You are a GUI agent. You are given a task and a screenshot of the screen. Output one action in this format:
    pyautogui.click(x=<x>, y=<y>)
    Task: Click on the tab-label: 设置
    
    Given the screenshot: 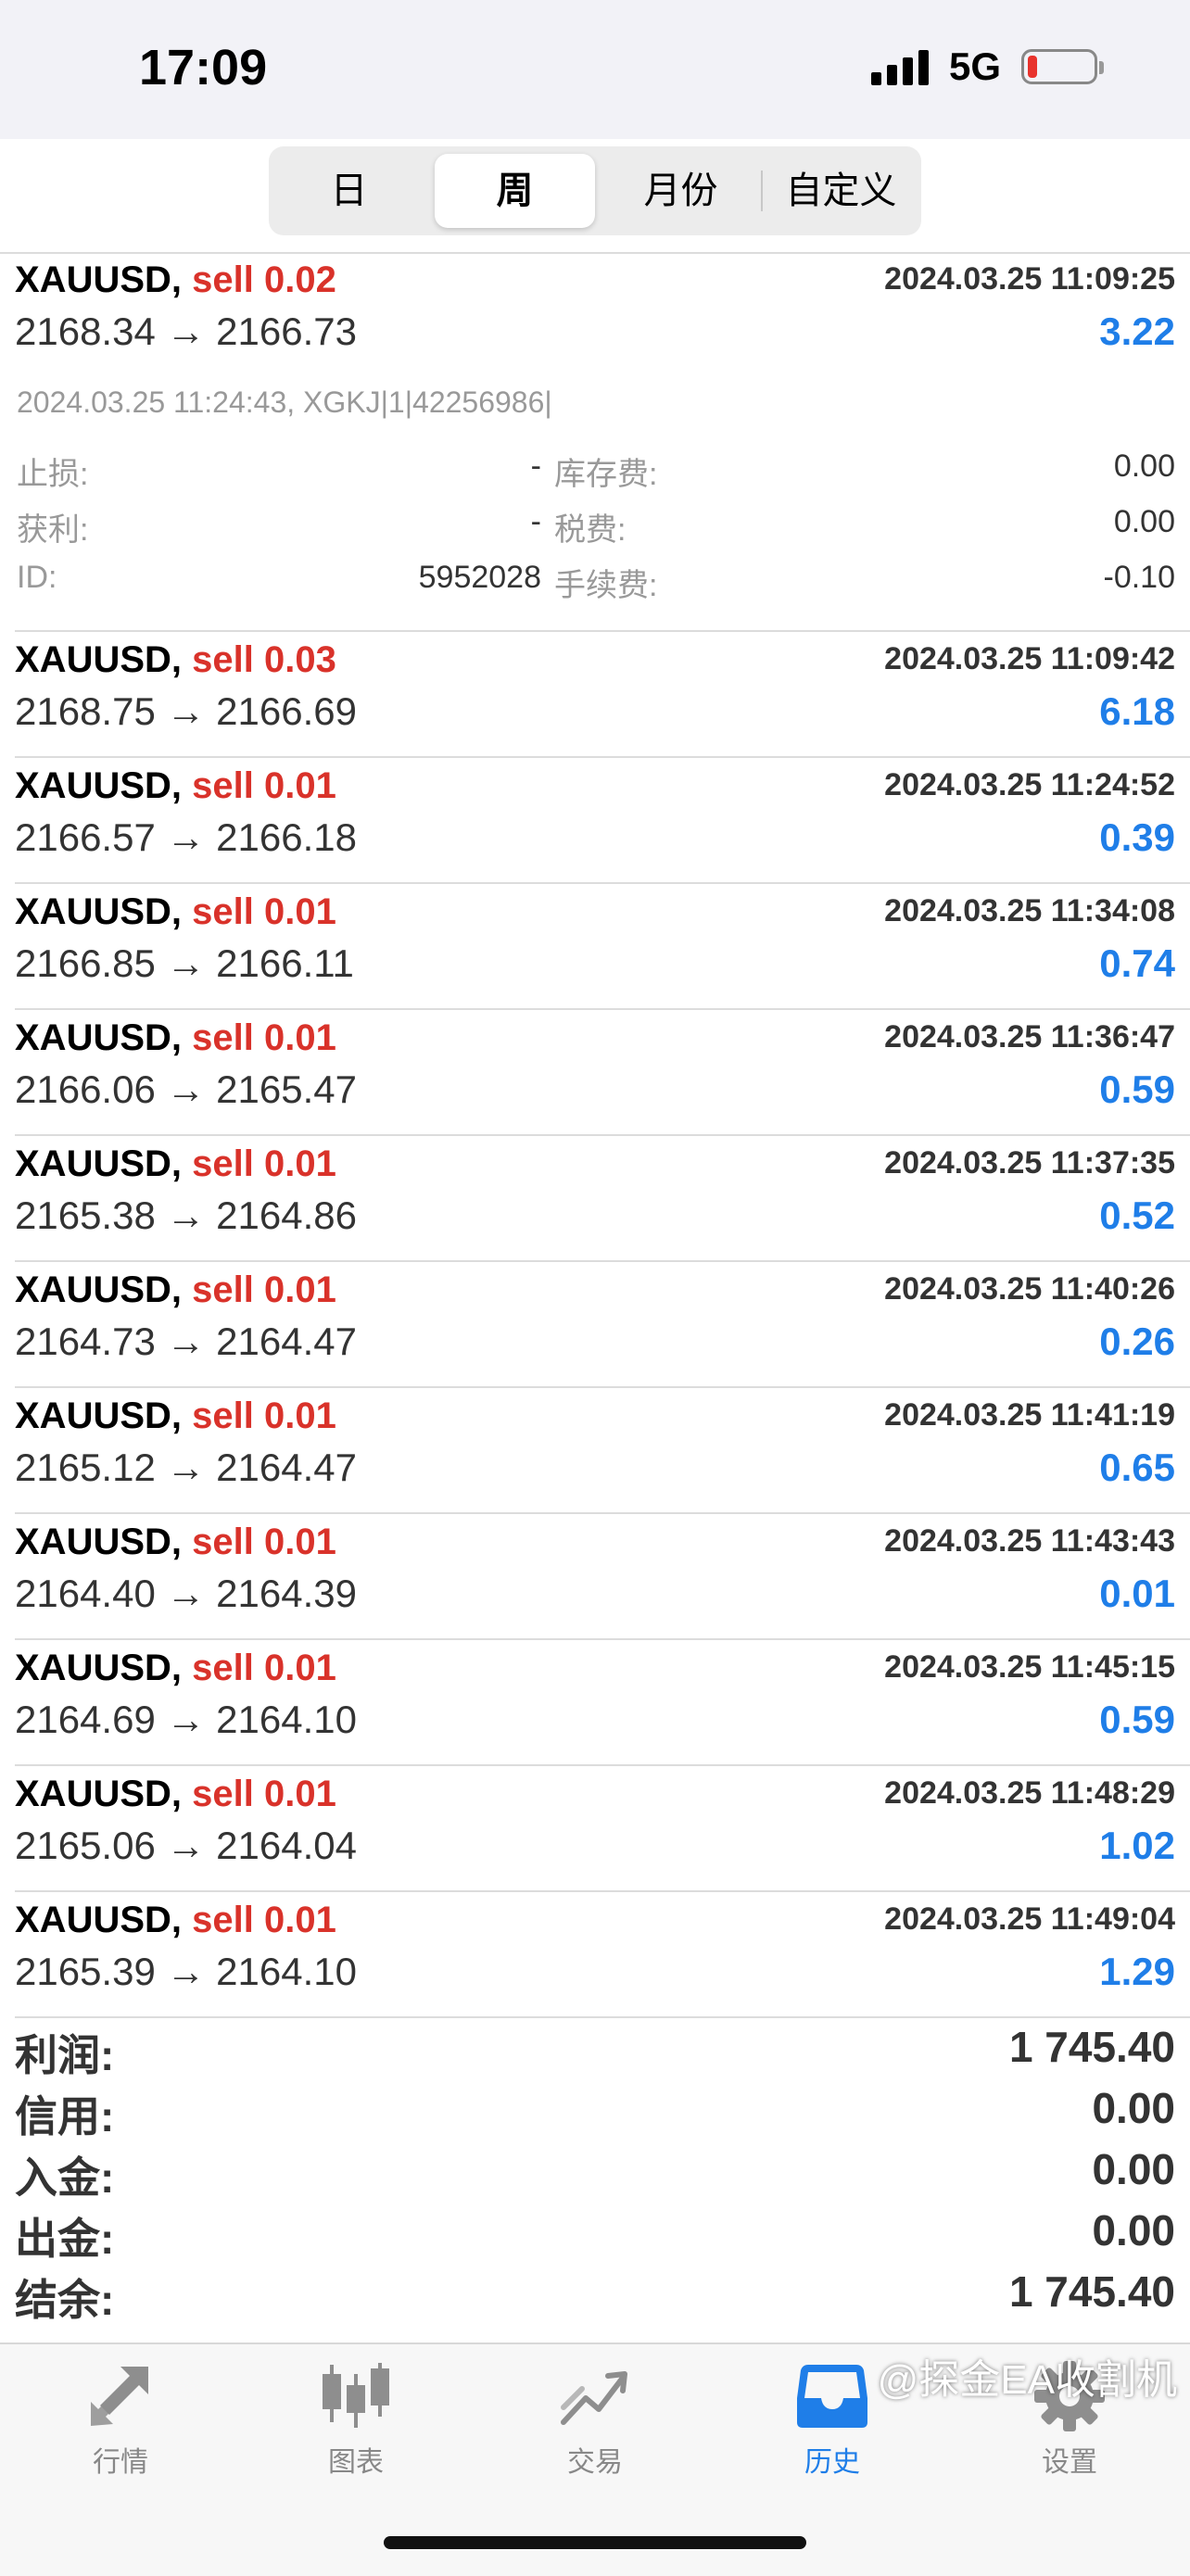 What is the action you would take?
    pyautogui.click(x=1069, y=2462)
    